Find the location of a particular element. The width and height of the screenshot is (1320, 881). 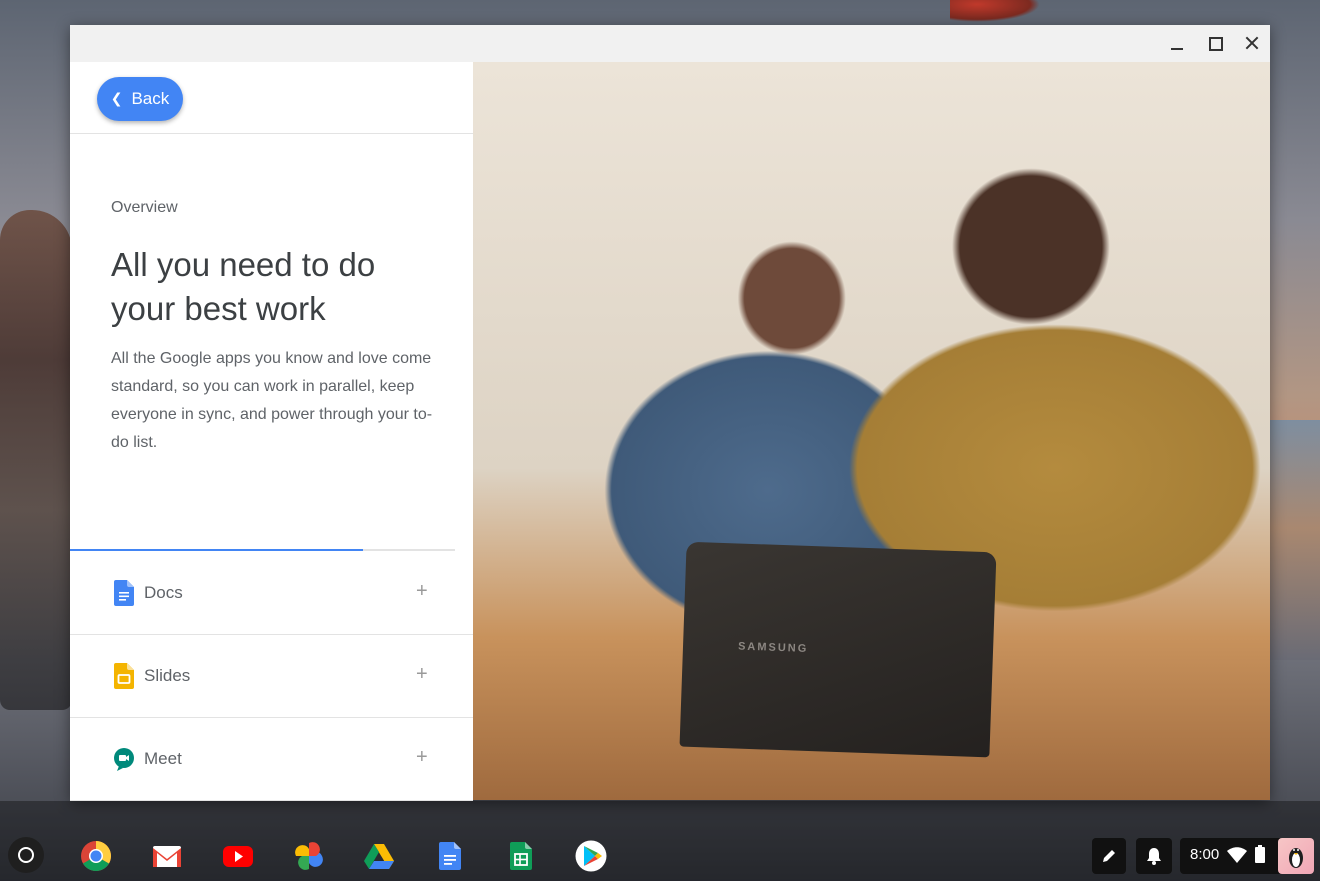

laptop-brand: SAMSUNG is located at coordinates (773, 647).